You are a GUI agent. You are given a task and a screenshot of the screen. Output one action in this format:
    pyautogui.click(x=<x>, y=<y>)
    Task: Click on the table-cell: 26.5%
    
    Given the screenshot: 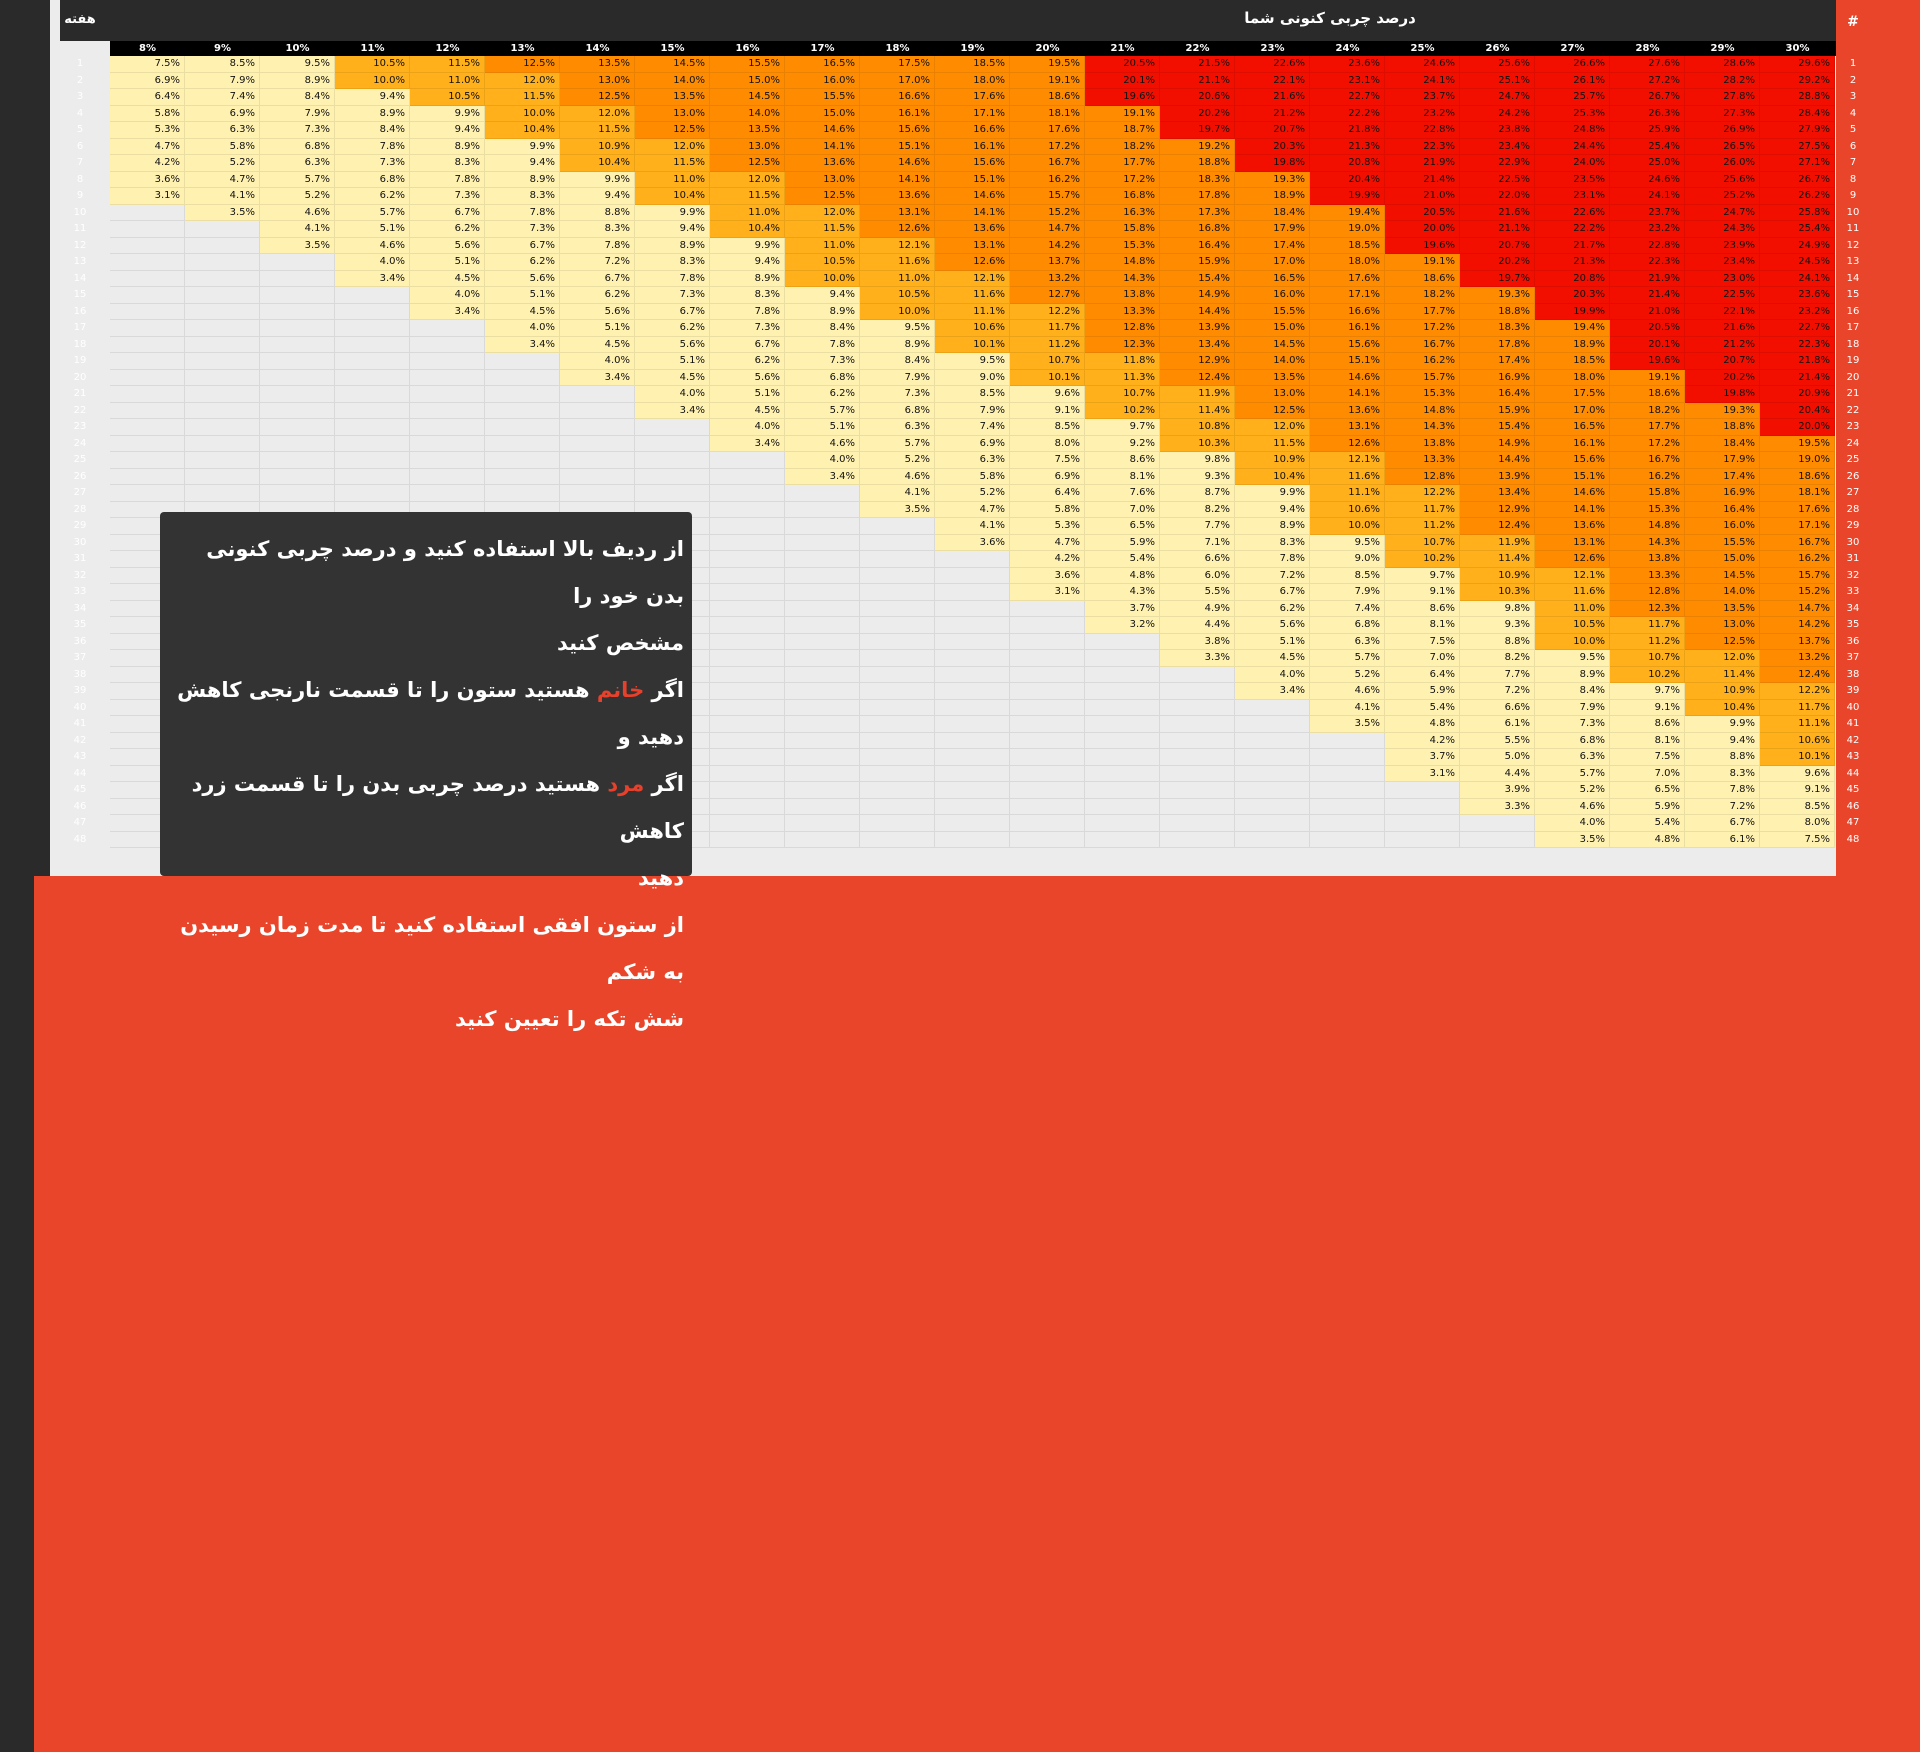 What is the action you would take?
    pyautogui.click(x=1722, y=146)
    